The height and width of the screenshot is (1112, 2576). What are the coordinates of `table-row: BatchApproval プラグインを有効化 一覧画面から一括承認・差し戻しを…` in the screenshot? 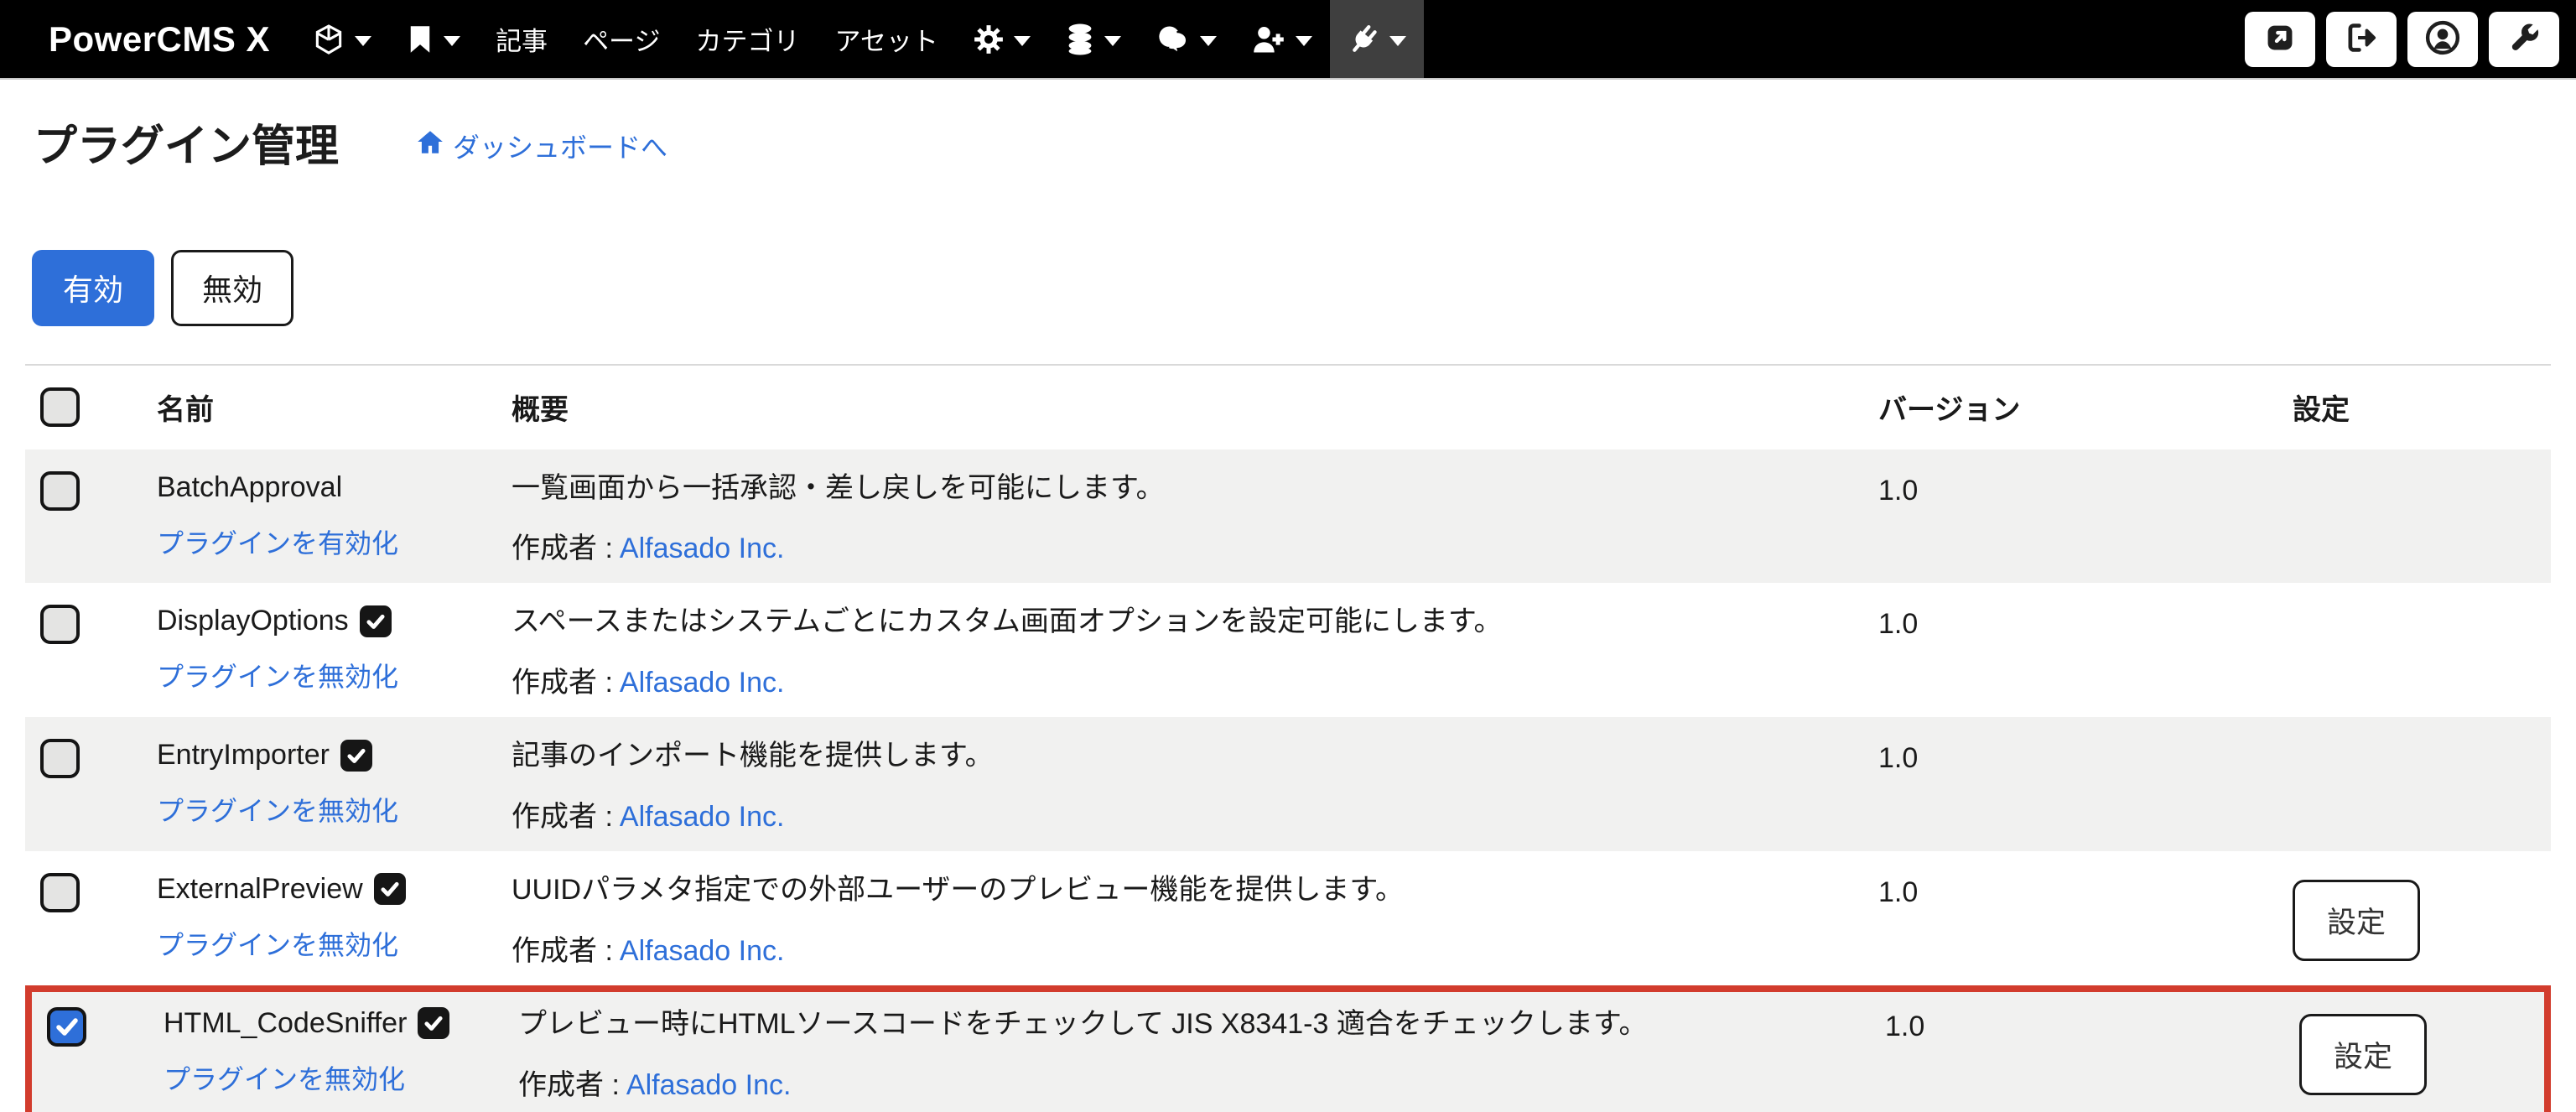 It's located at (1288, 516).